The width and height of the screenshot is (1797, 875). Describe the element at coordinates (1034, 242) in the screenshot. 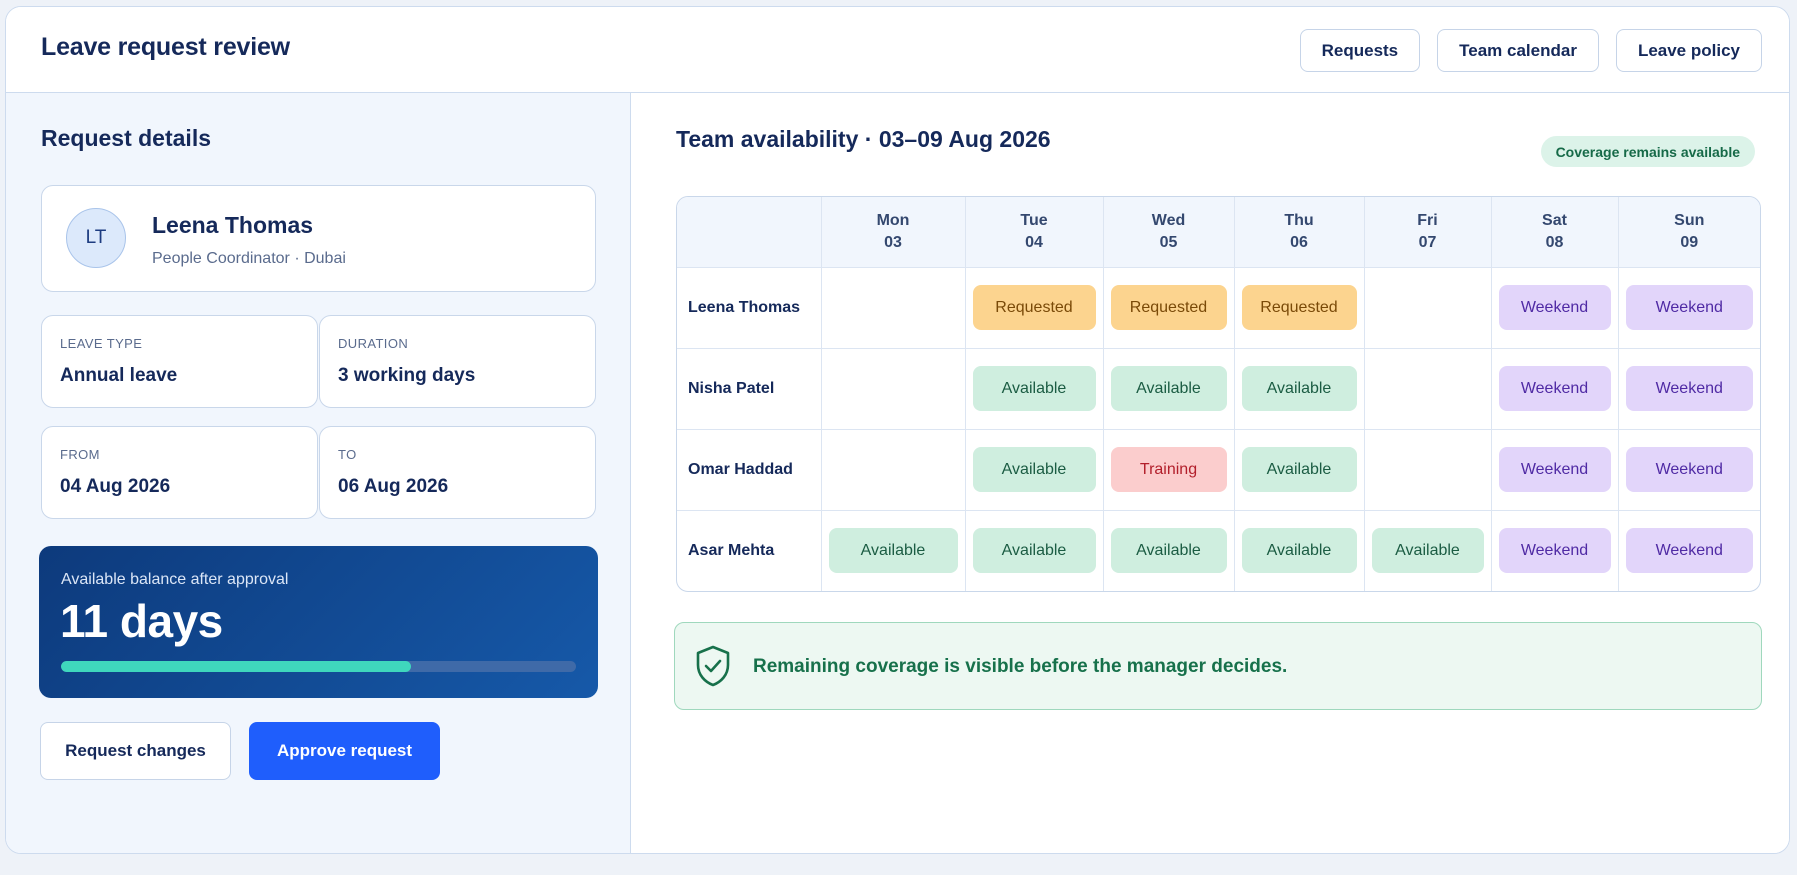

I see `day-date-label: 04` at that location.